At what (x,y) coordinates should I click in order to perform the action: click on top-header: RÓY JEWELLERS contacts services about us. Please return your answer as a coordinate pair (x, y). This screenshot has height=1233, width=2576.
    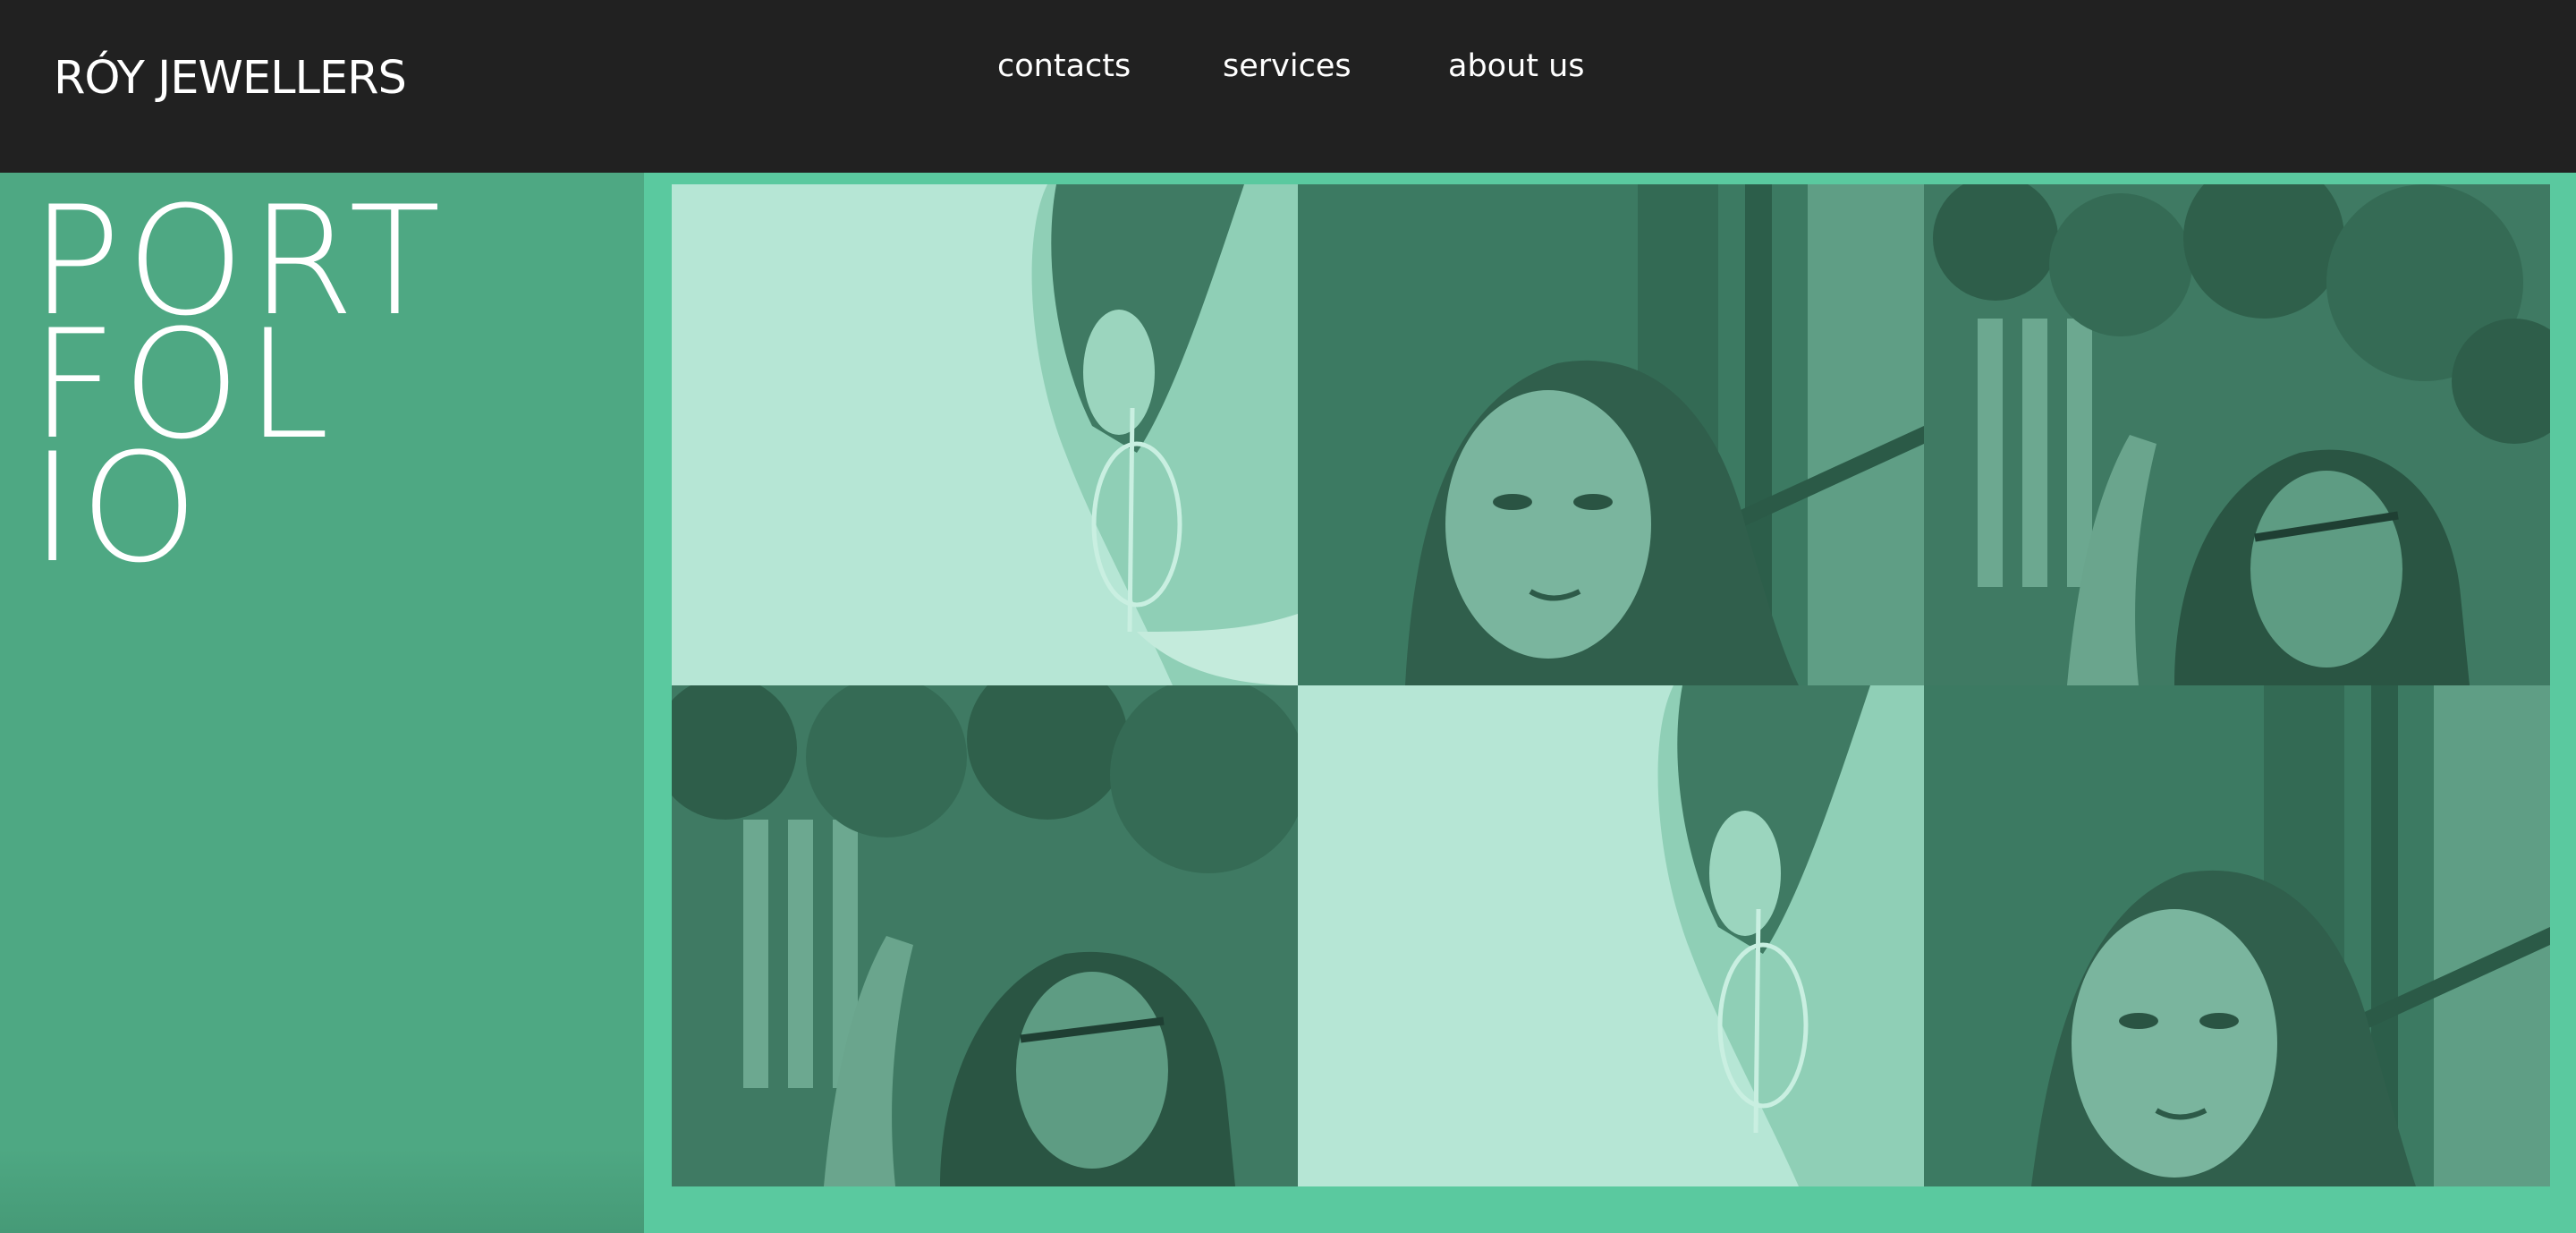
    Looking at the image, I should click on (1288, 86).